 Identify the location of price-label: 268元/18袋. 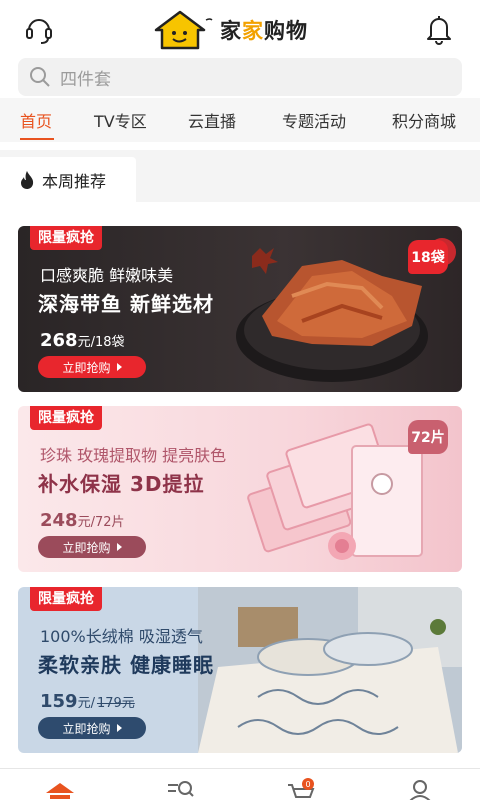
(82, 340).